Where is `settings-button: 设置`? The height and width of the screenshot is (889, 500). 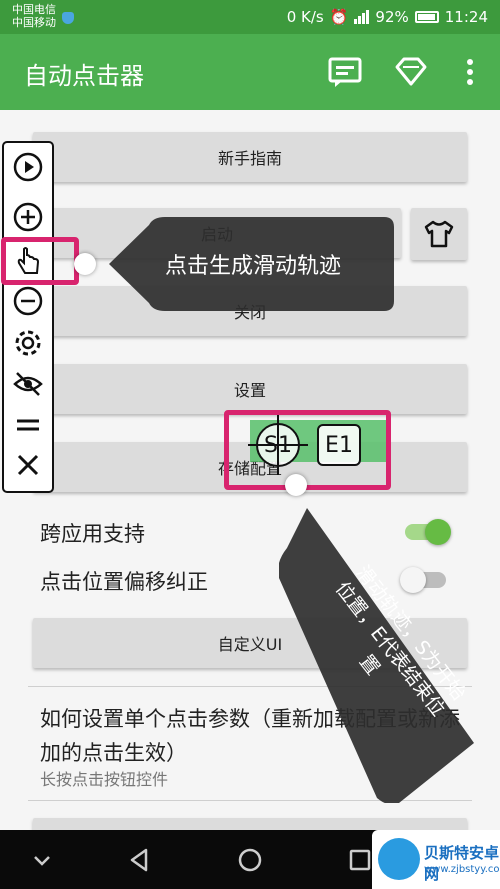
settings-button: 设置 is located at coordinates (250, 389).